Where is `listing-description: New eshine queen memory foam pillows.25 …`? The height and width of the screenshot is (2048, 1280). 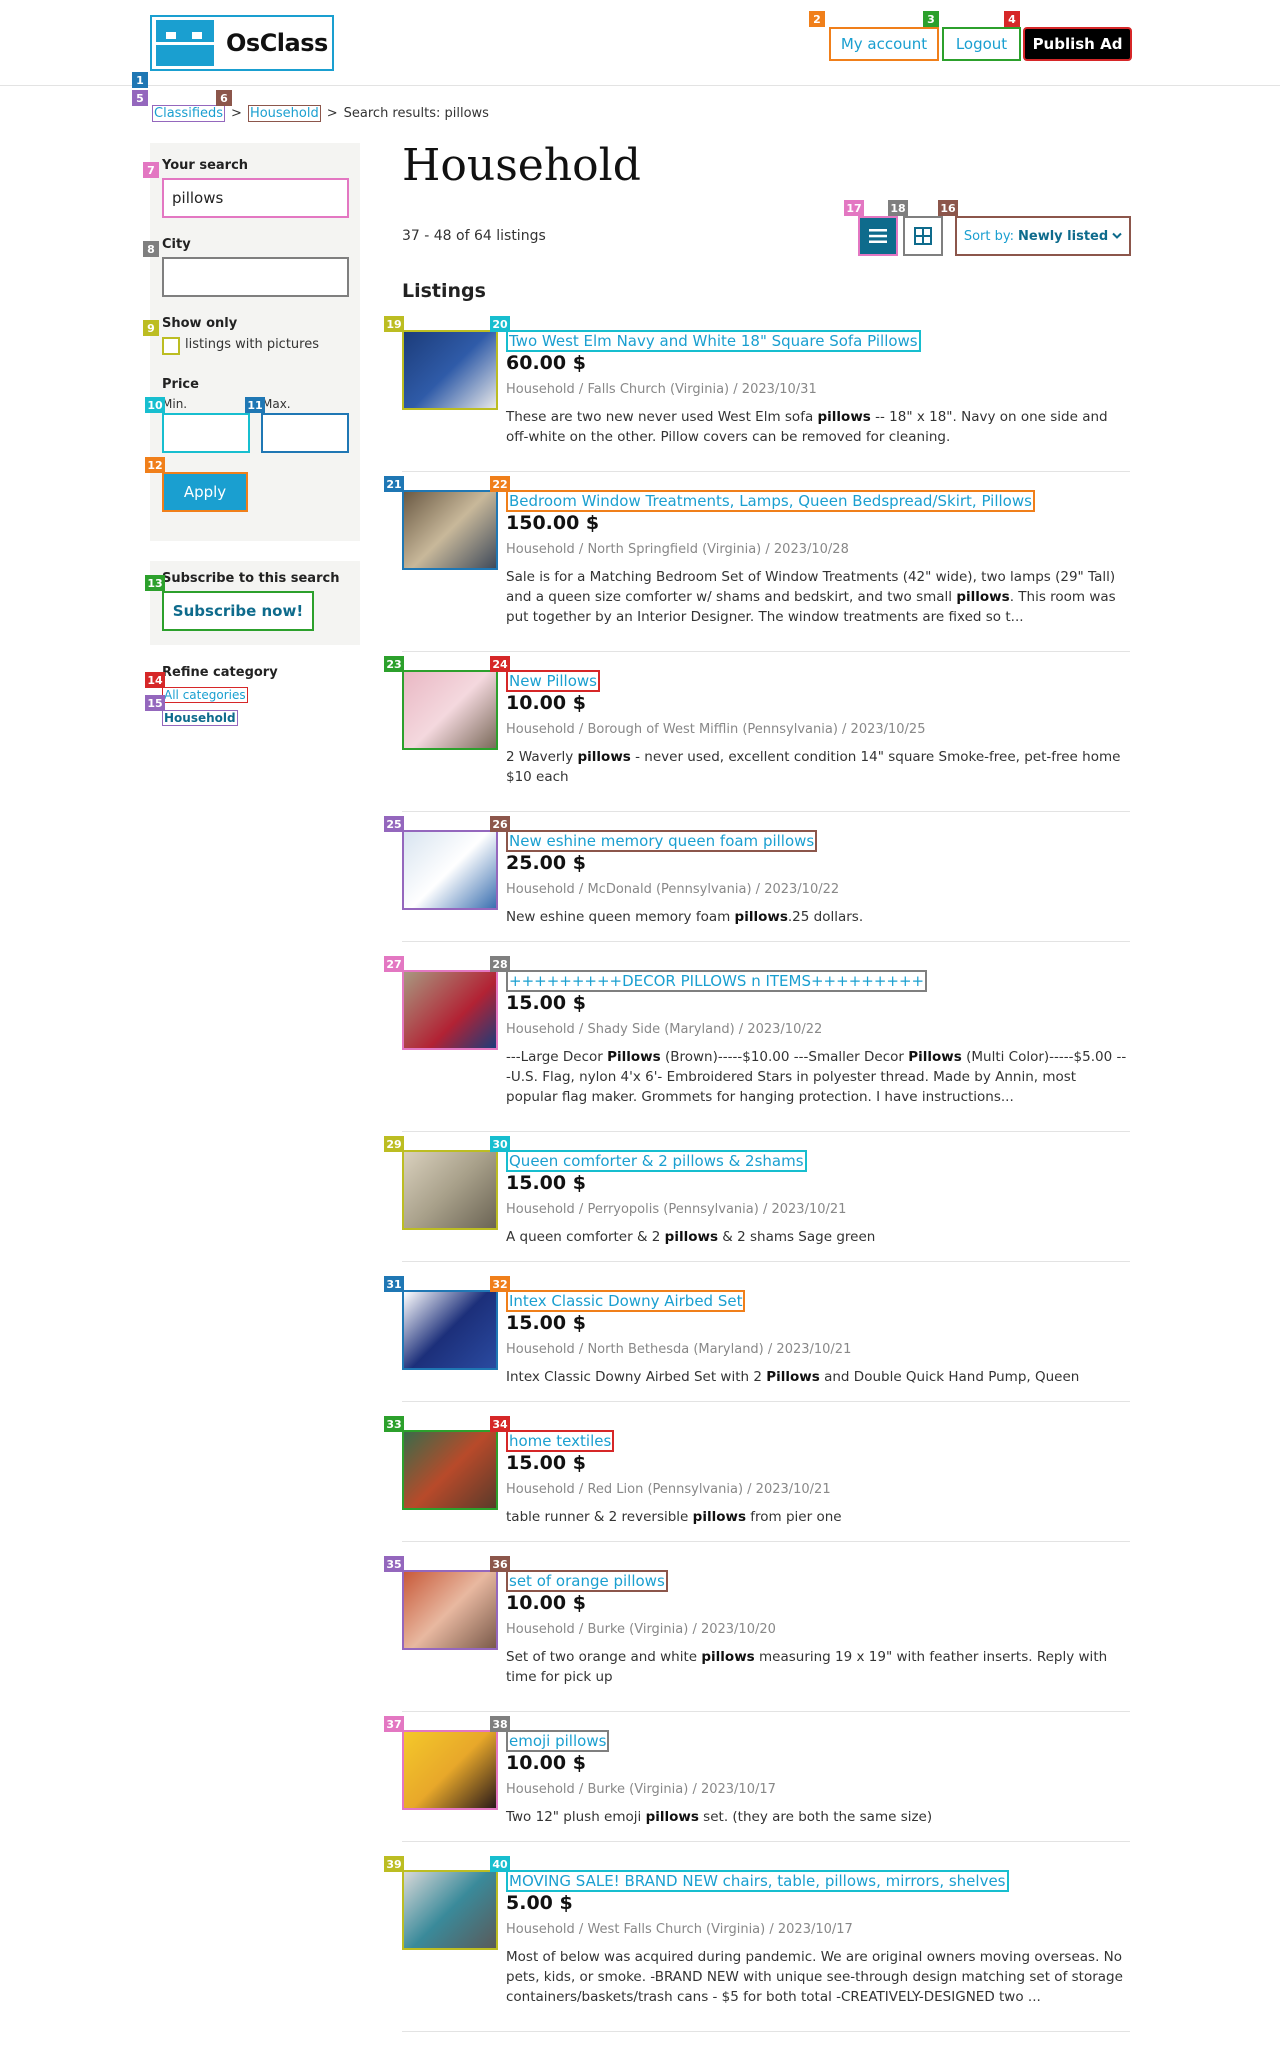 listing-description: New eshine queen memory foam pillows.25 … is located at coordinates (685, 917).